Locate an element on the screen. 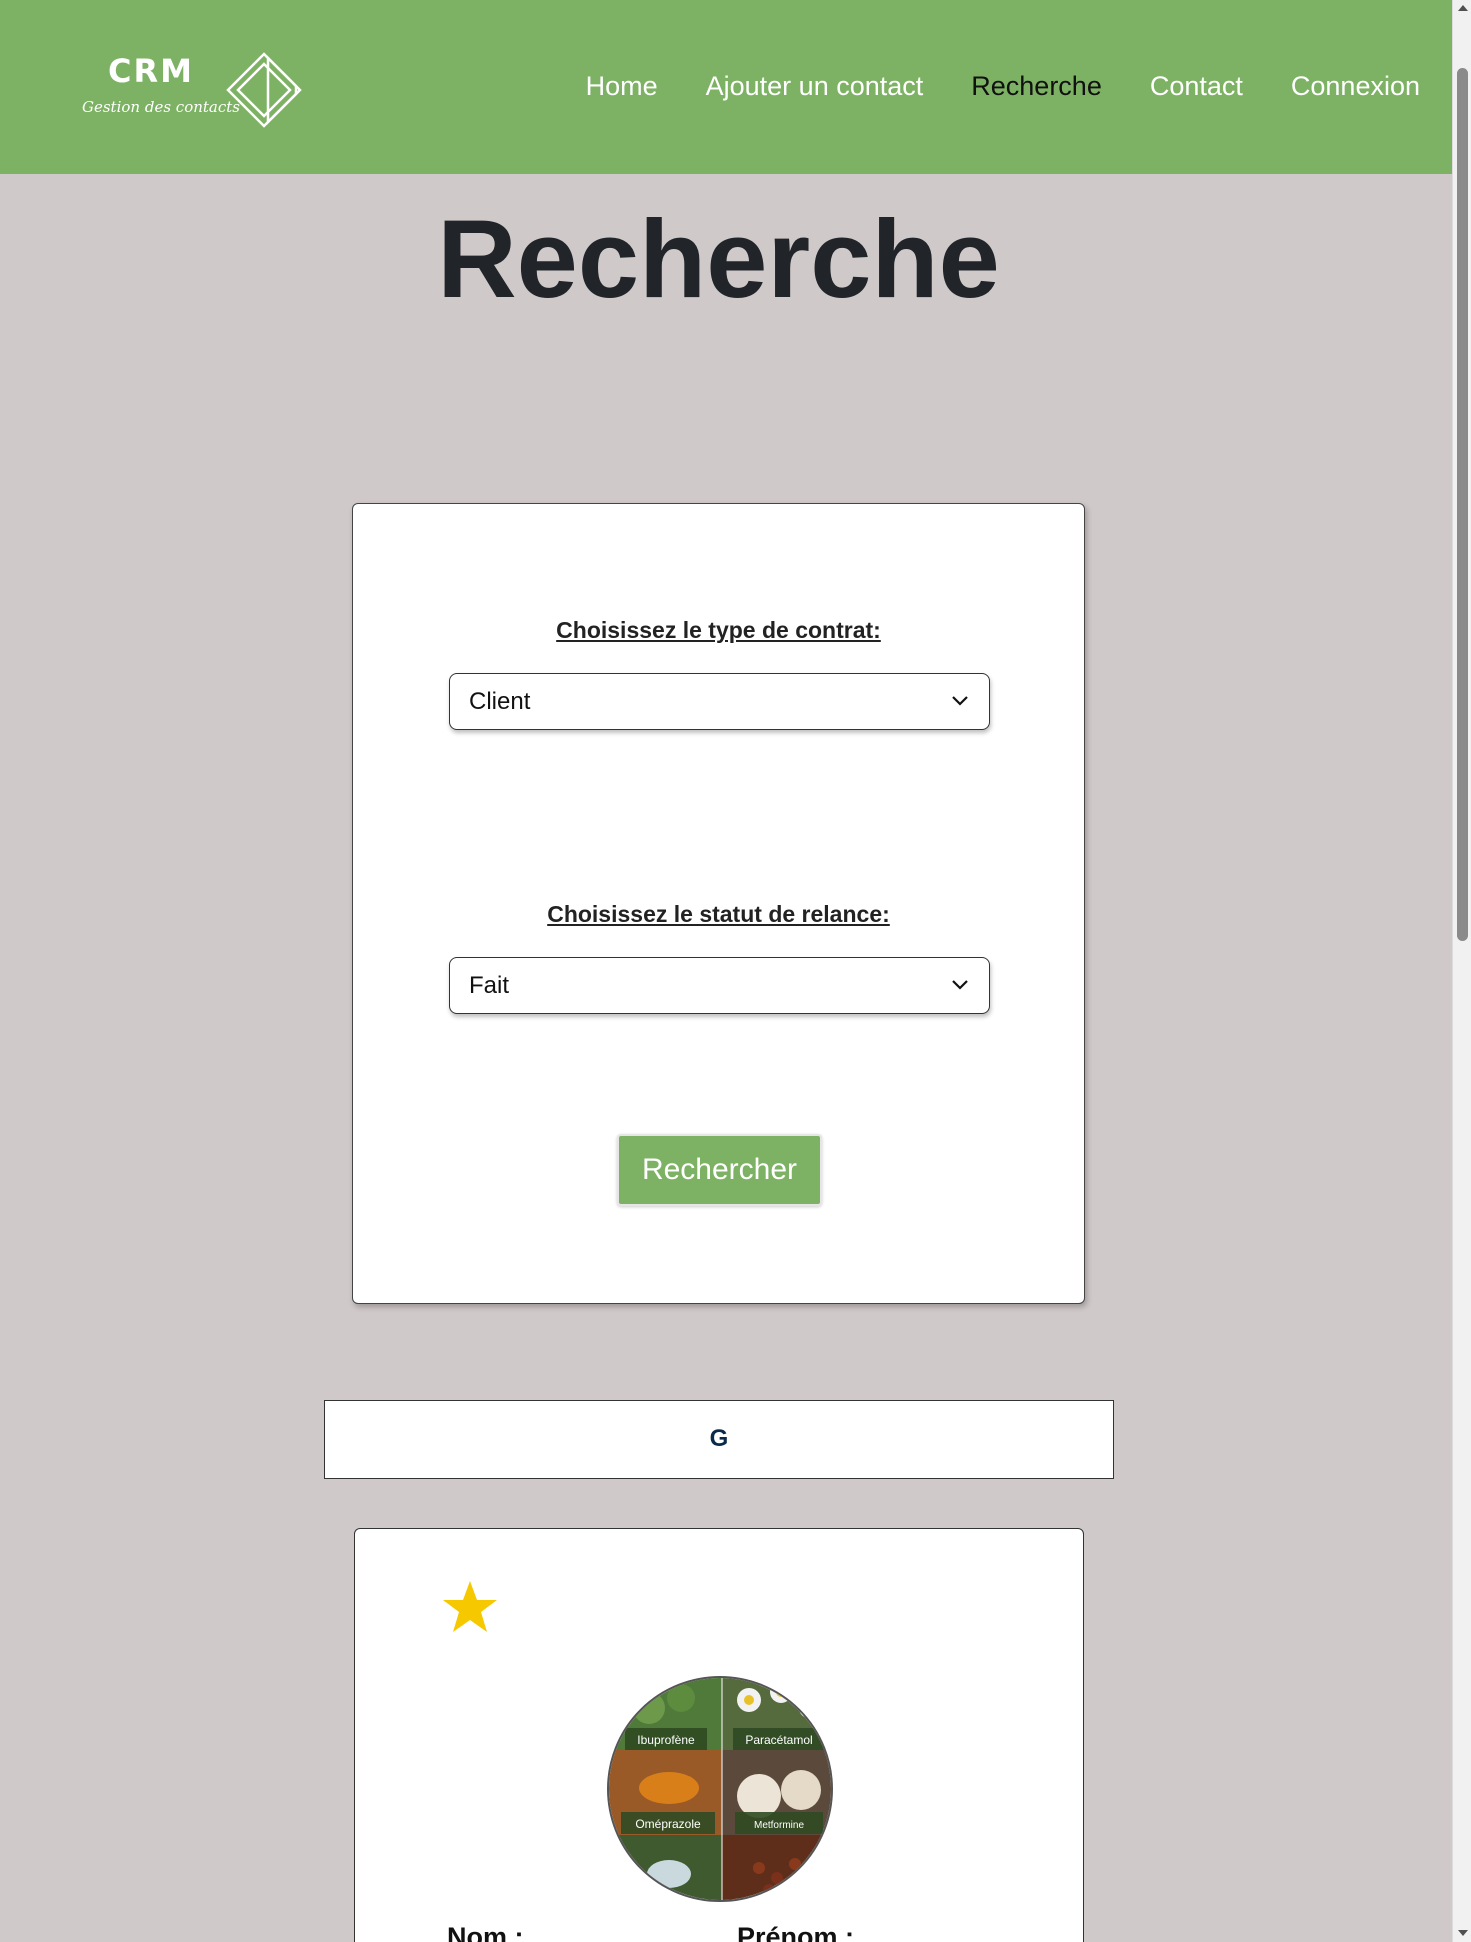 The width and height of the screenshot is (1471, 1942). scroll-down-arrow-icon is located at coordinates (1463, 1933).